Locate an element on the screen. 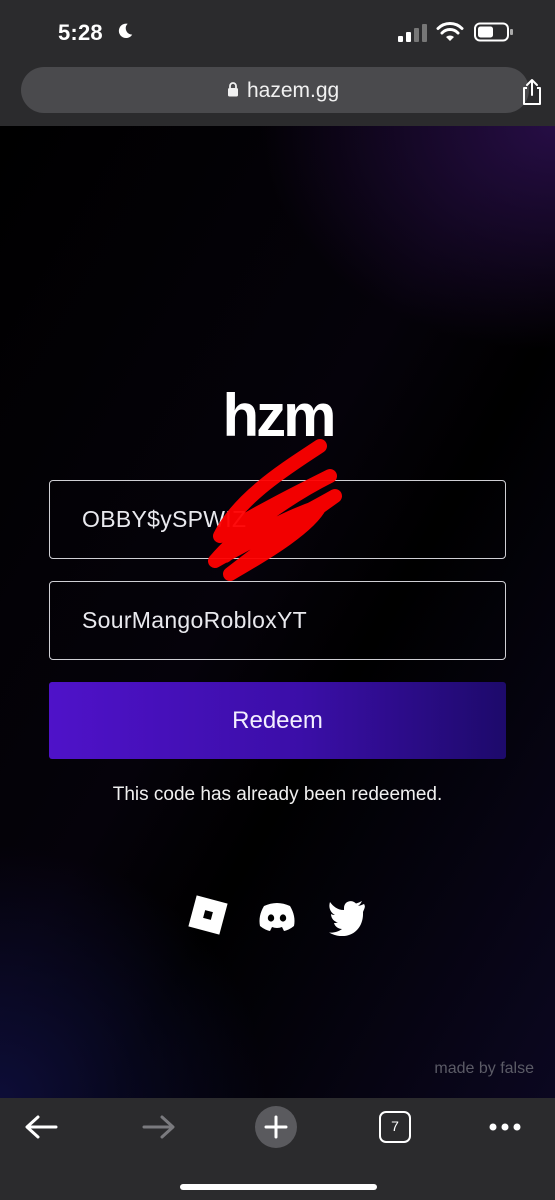  lock-icon is located at coordinates (233, 89).